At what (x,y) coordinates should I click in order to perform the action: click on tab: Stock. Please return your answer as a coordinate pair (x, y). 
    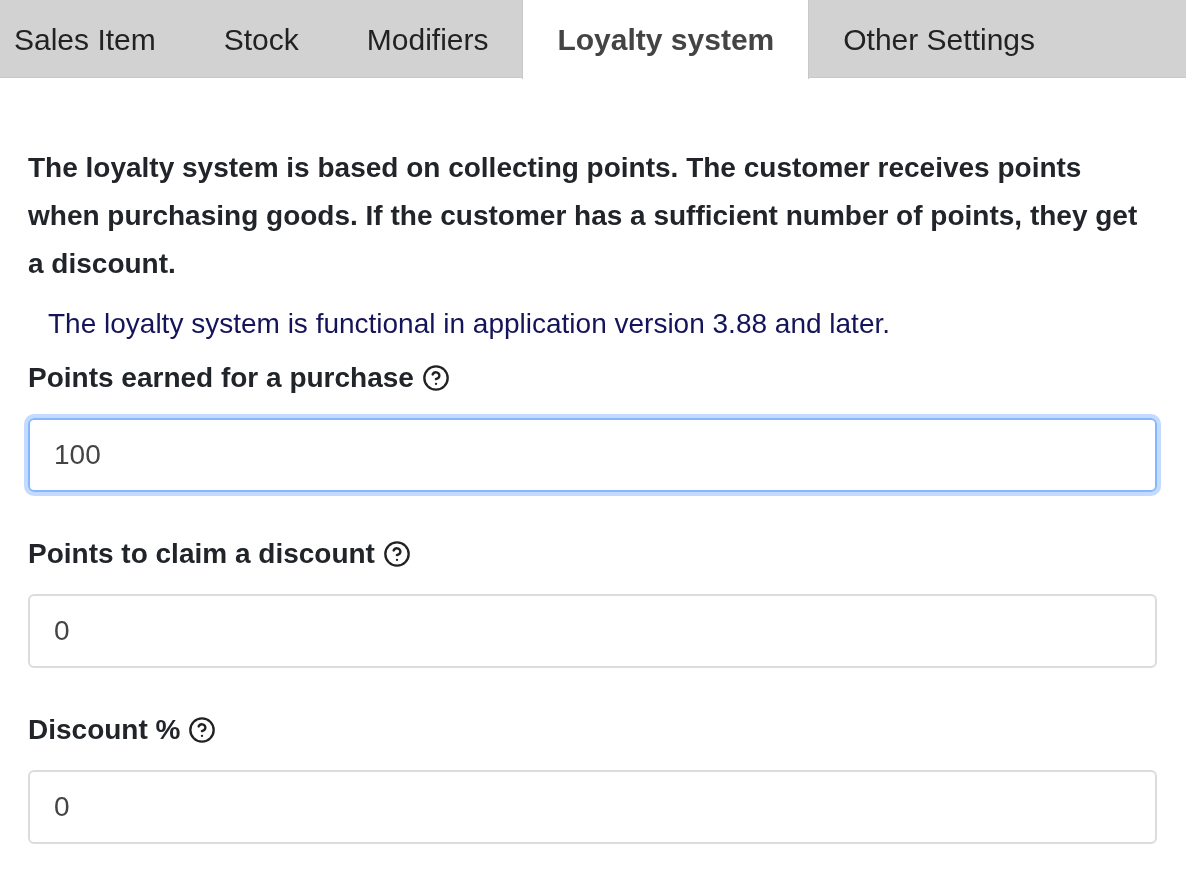
    Looking at the image, I should click on (261, 39).